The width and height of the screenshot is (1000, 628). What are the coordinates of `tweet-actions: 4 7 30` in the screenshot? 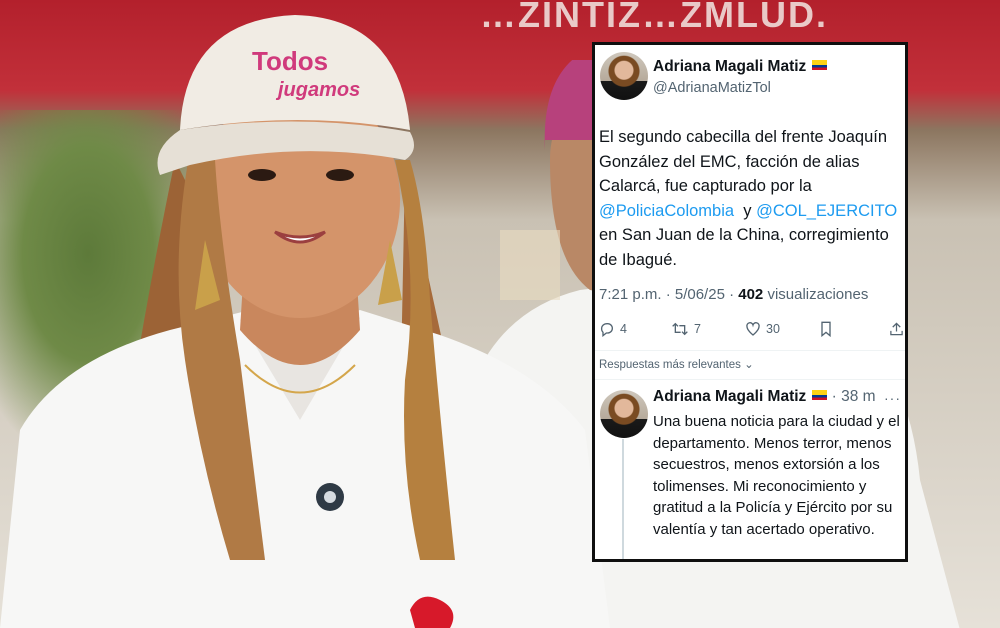 It's located at (752, 332).